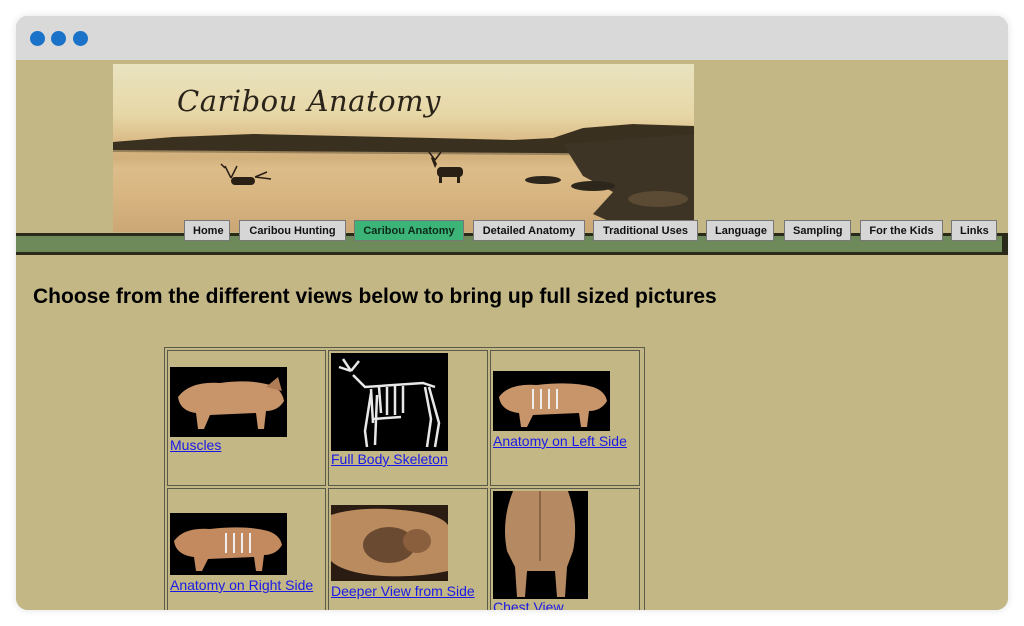 The width and height of the screenshot is (1024, 626). I want to click on nav-item-traditional-uses: Traditional Uses, so click(645, 230).